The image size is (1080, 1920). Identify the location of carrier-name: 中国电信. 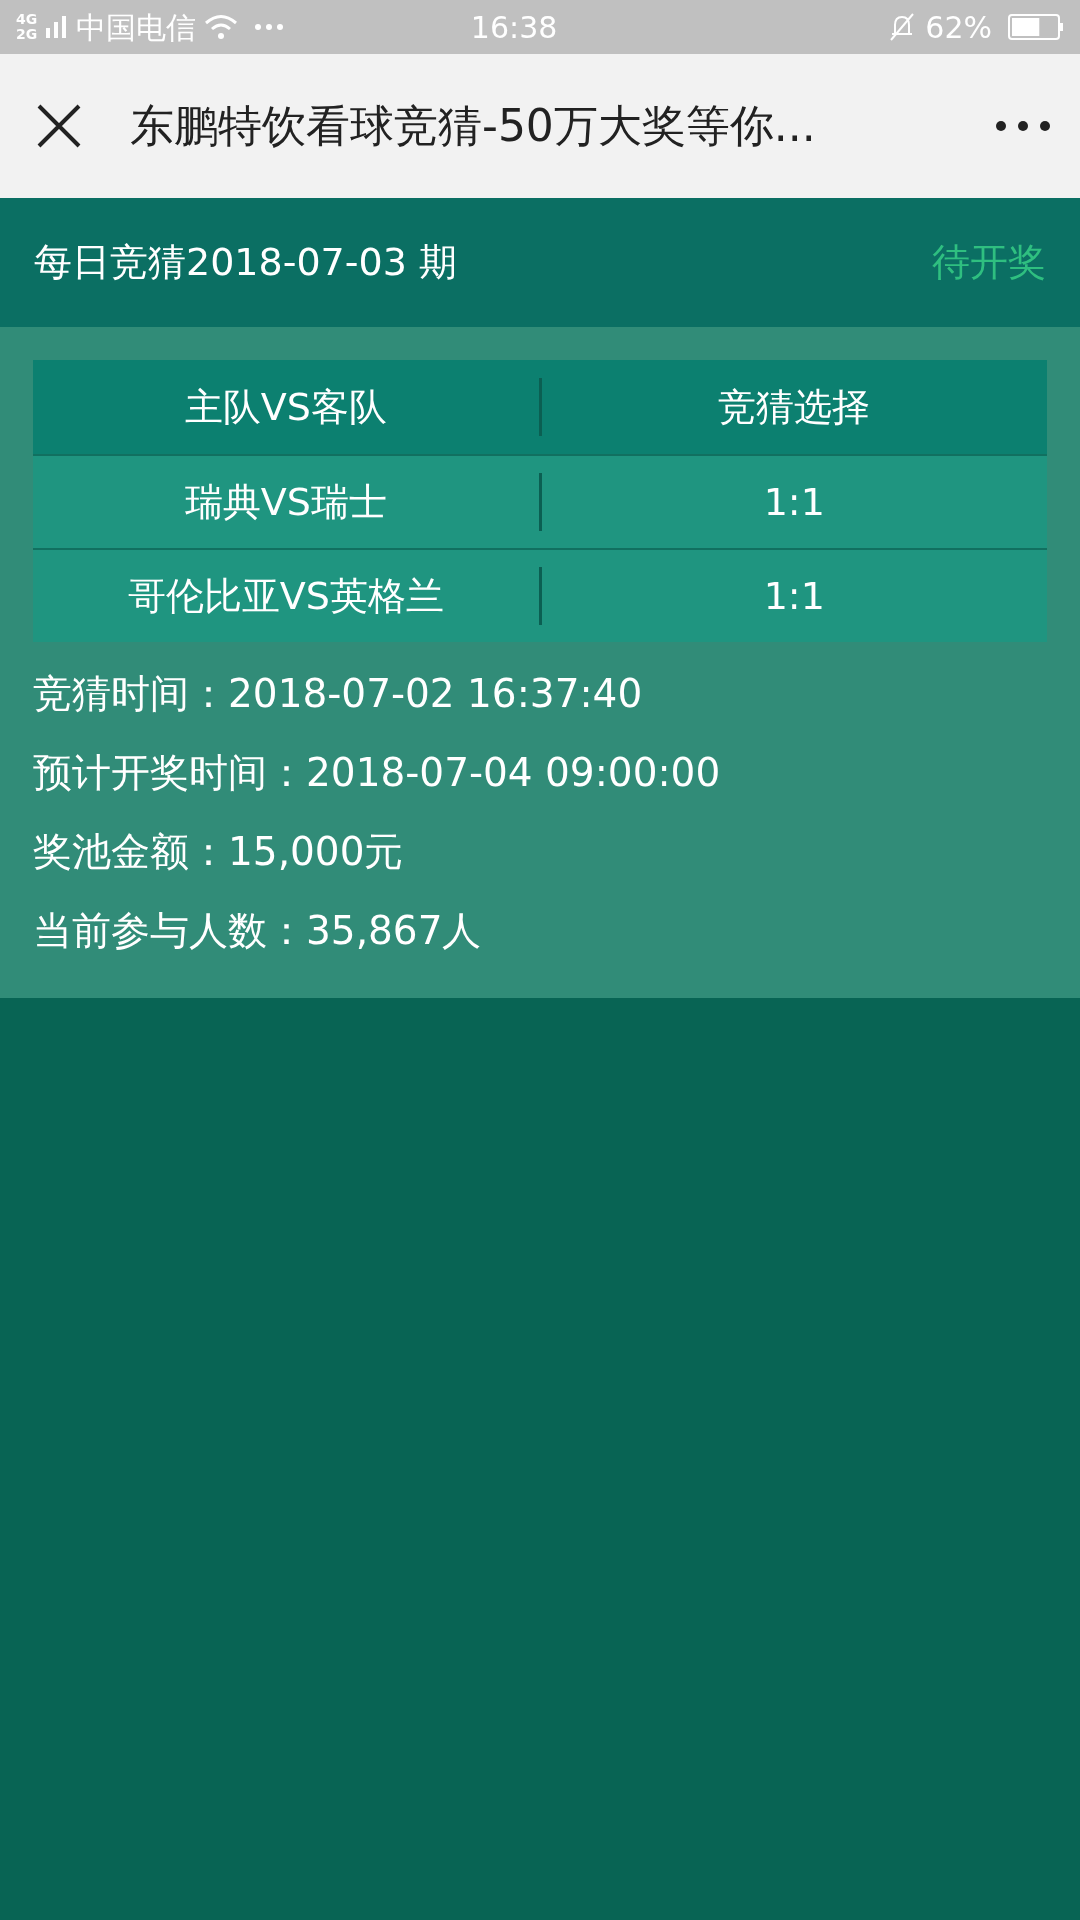
(136, 27).